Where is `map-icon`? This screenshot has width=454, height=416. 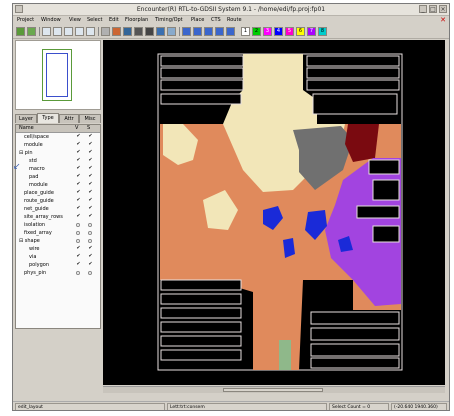
map-icon is located at coordinates (160, 31).